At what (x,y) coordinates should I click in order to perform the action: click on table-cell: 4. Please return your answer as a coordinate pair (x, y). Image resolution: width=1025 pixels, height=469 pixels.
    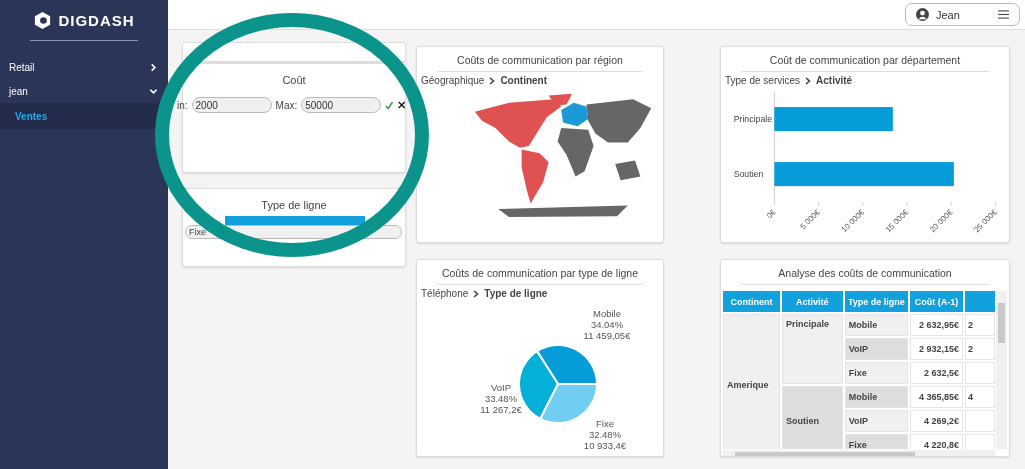
    Looking at the image, I should click on (980, 397).